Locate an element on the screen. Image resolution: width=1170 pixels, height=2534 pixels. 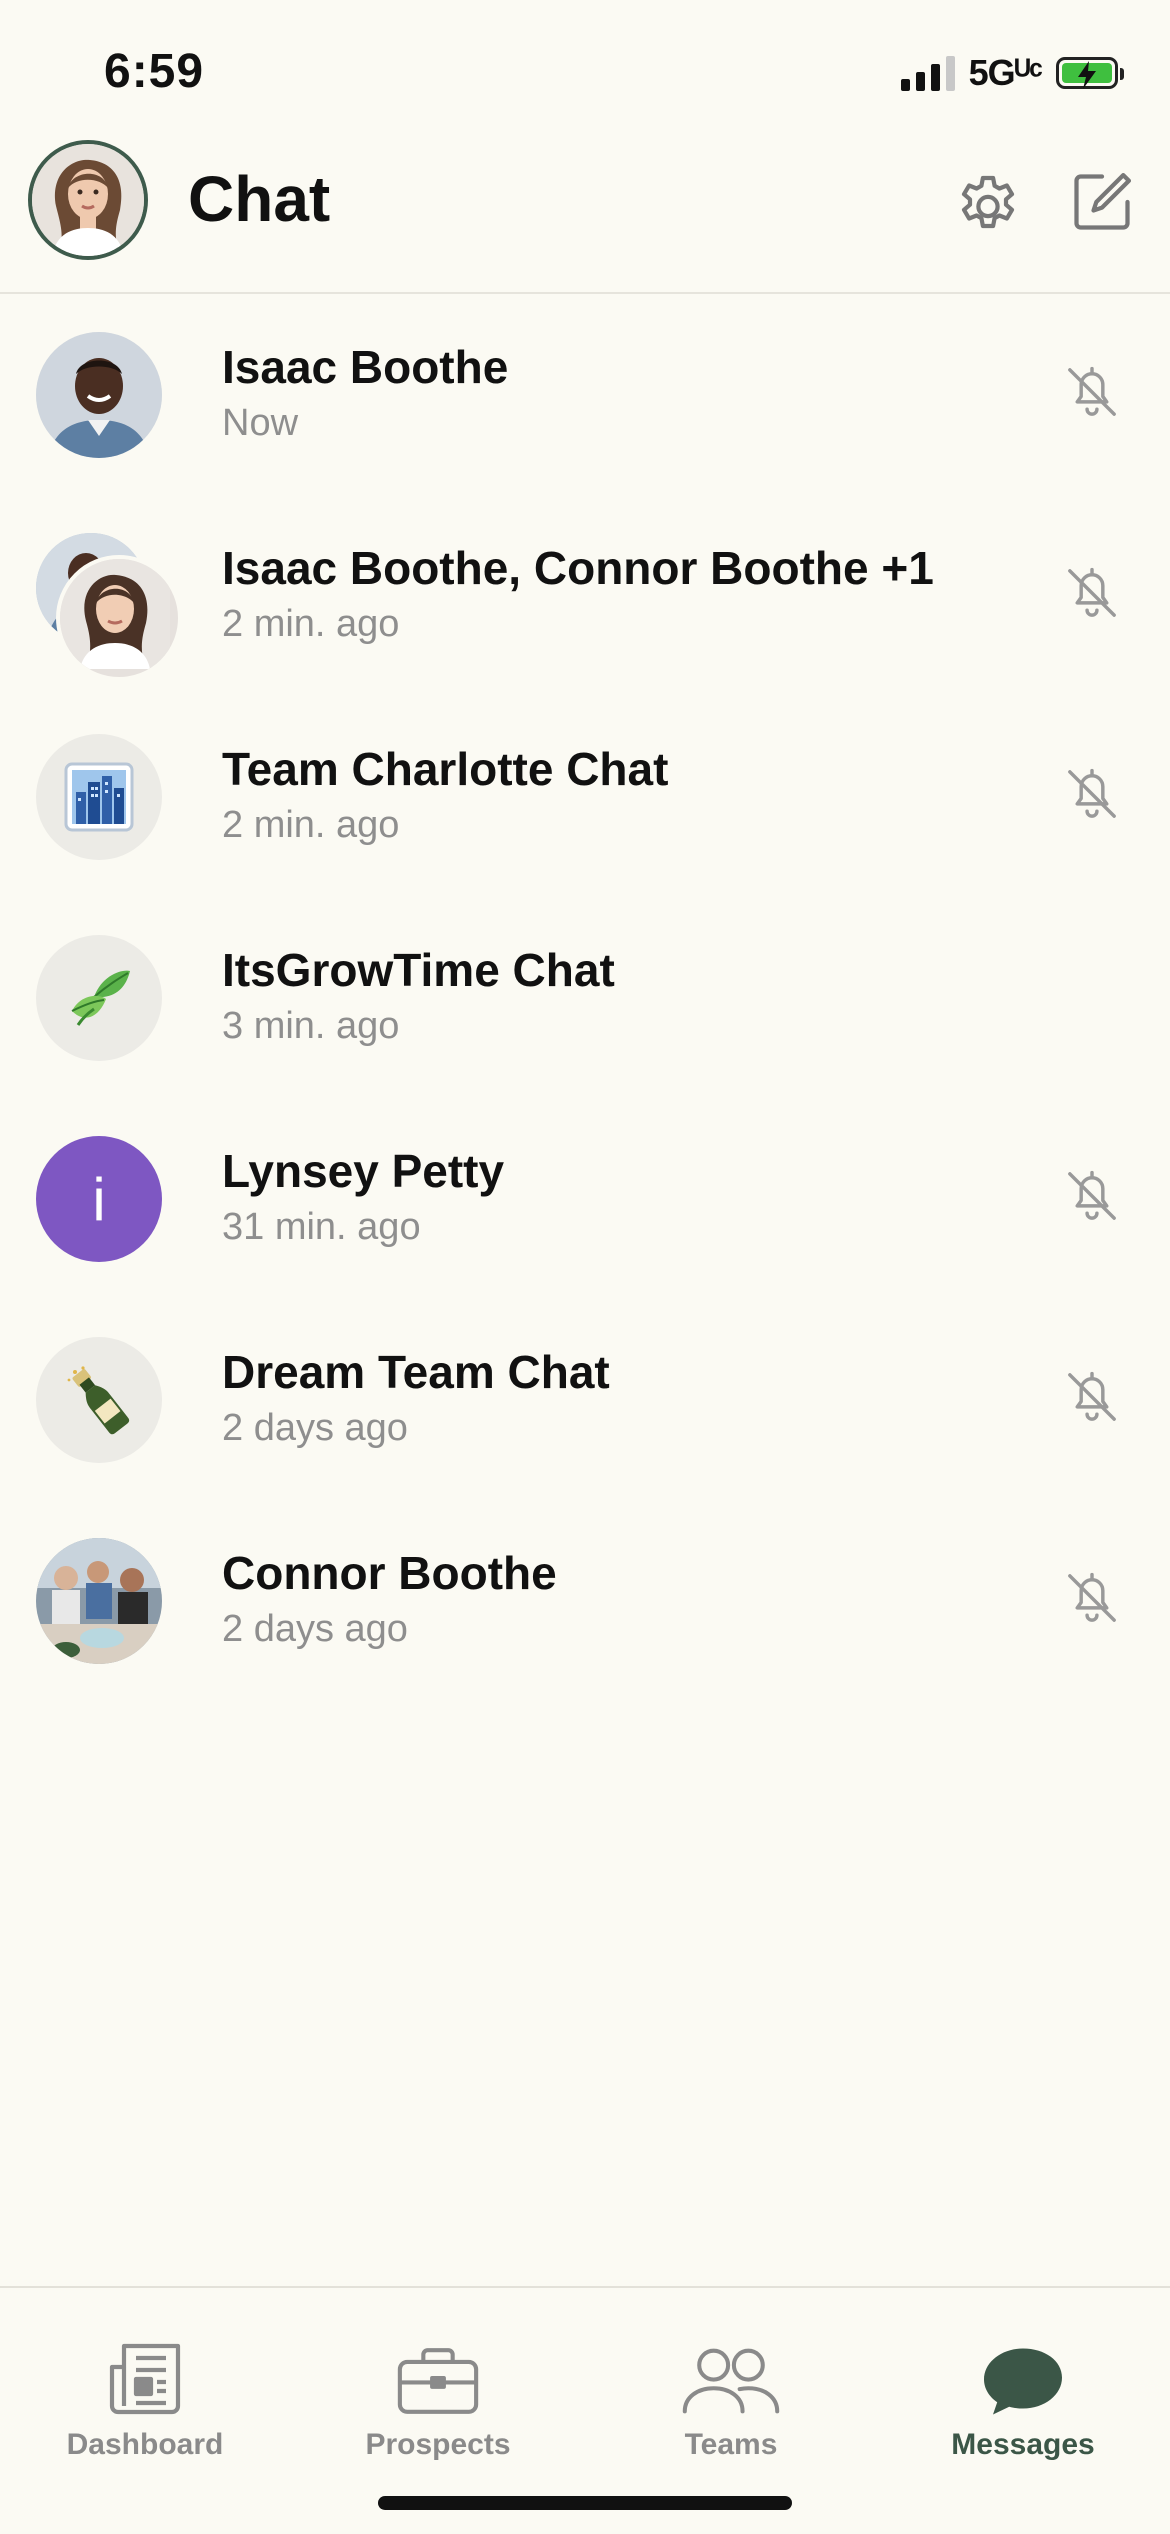
chat-row: ItsGrowTime Chat 3 min. ago is located at coordinates (585, 995).